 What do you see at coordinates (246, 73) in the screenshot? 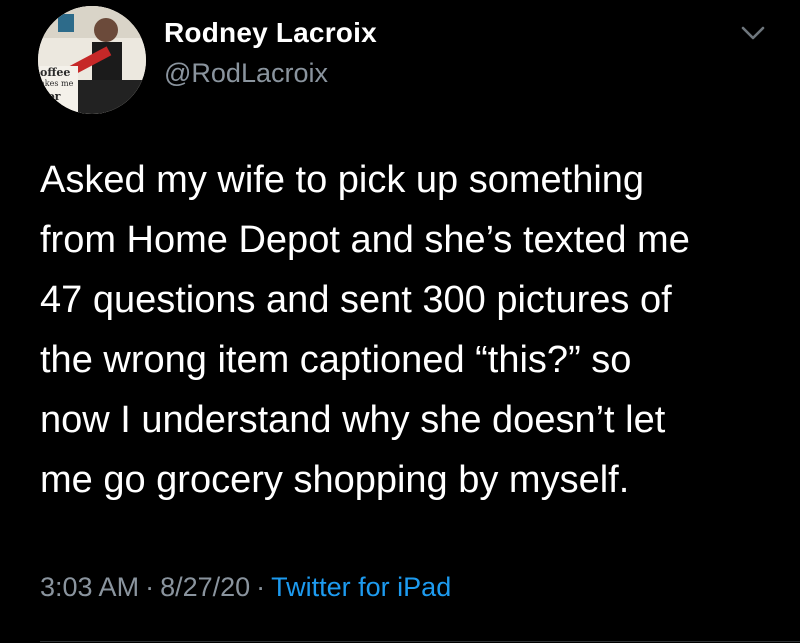
I see `user-handle: @RodLacroix` at bounding box center [246, 73].